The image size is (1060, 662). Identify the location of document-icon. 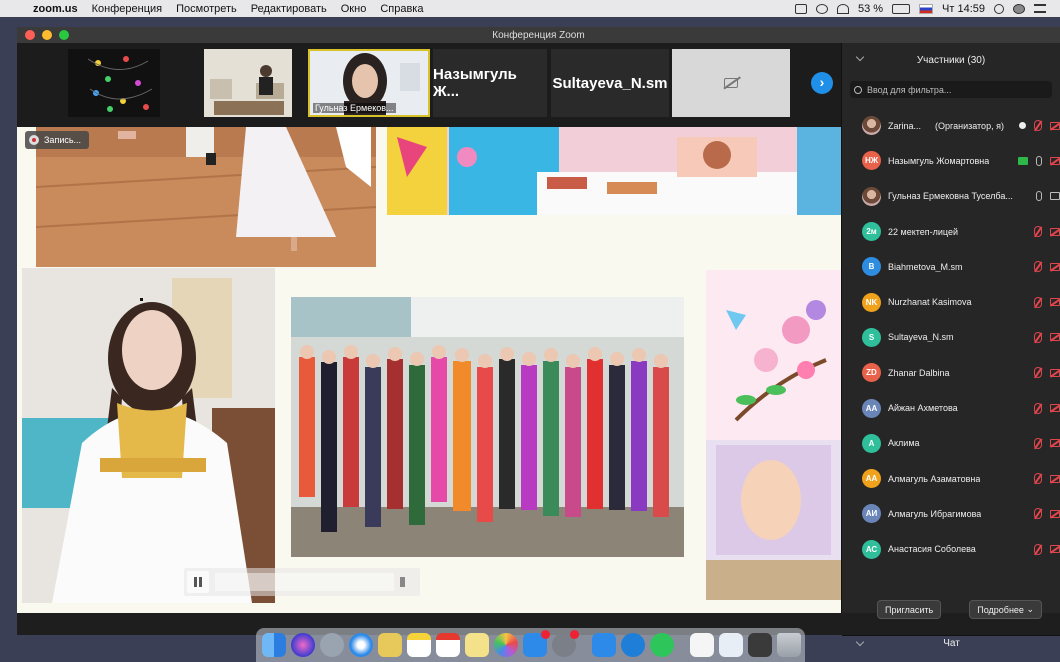
(702, 645).